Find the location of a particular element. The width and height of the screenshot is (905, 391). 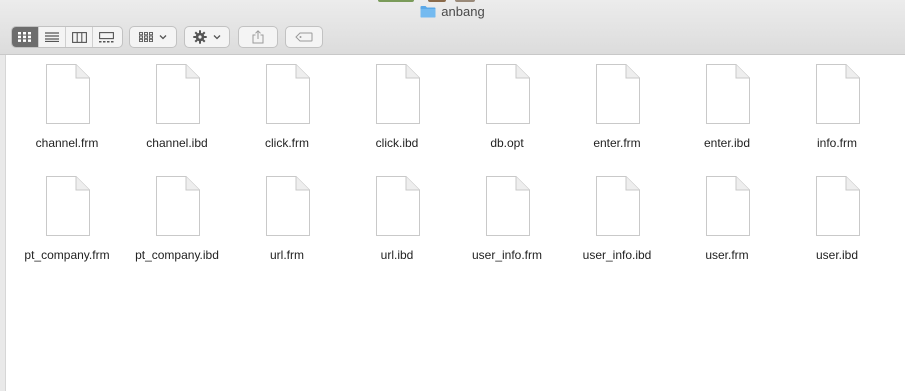

share-icon is located at coordinates (258, 37).